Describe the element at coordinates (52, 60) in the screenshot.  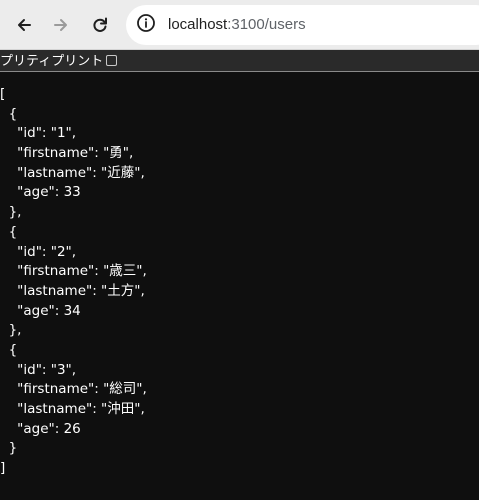
I see `pretty-print-label: プリティプリント` at that location.